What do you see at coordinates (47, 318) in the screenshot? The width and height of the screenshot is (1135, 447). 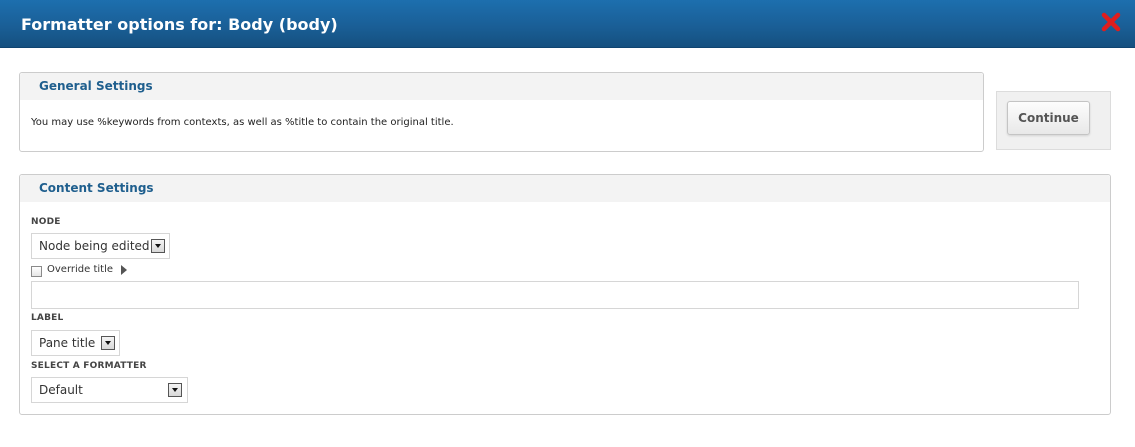 I see `label-field-label: LABEL` at bounding box center [47, 318].